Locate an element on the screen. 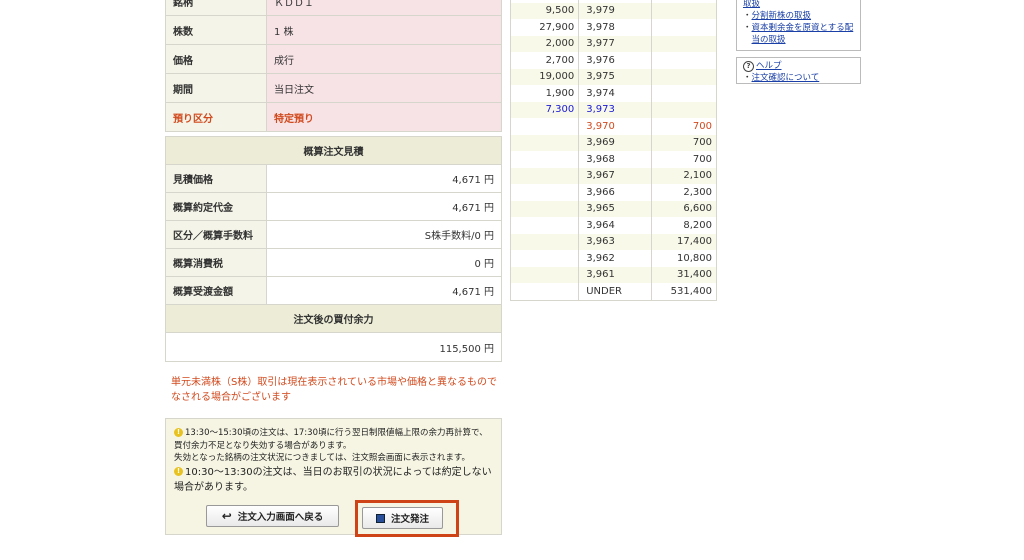 The height and width of the screenshot is (560, 1024). sell-qty-cell: 19,000 is located at coordinates (544, 76).